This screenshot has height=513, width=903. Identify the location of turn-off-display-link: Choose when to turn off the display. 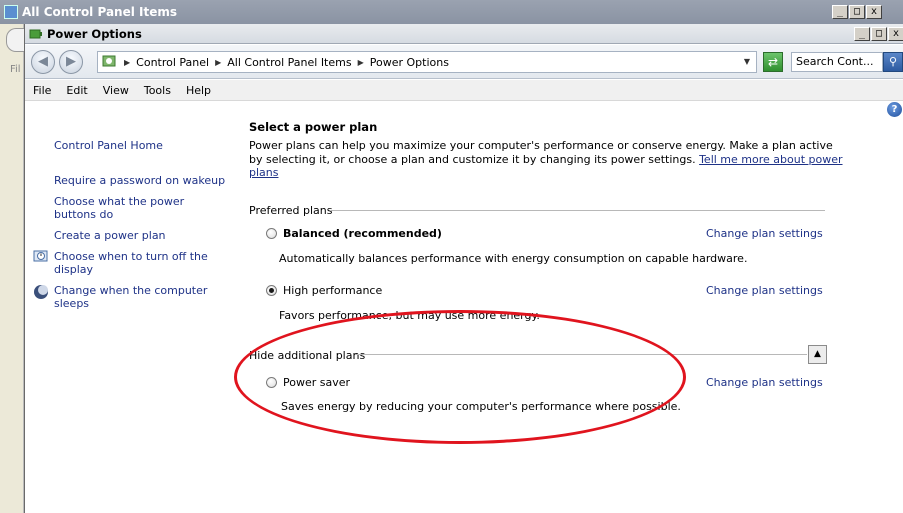
(136, 263).